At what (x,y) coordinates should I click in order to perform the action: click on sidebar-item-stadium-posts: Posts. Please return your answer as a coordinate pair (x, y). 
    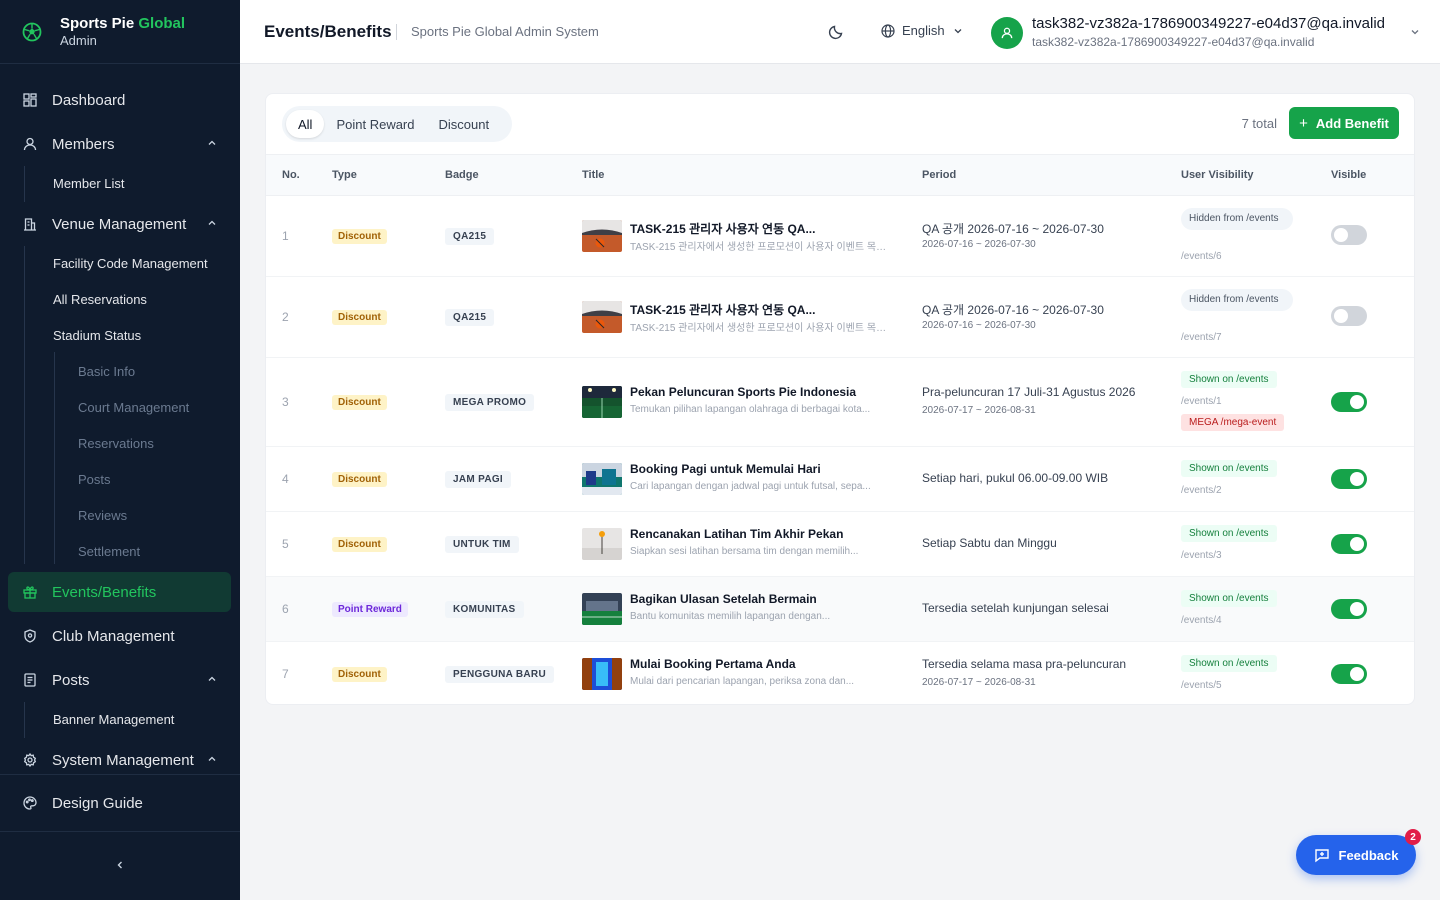
    Looking at the image, I should click on (94, 479).